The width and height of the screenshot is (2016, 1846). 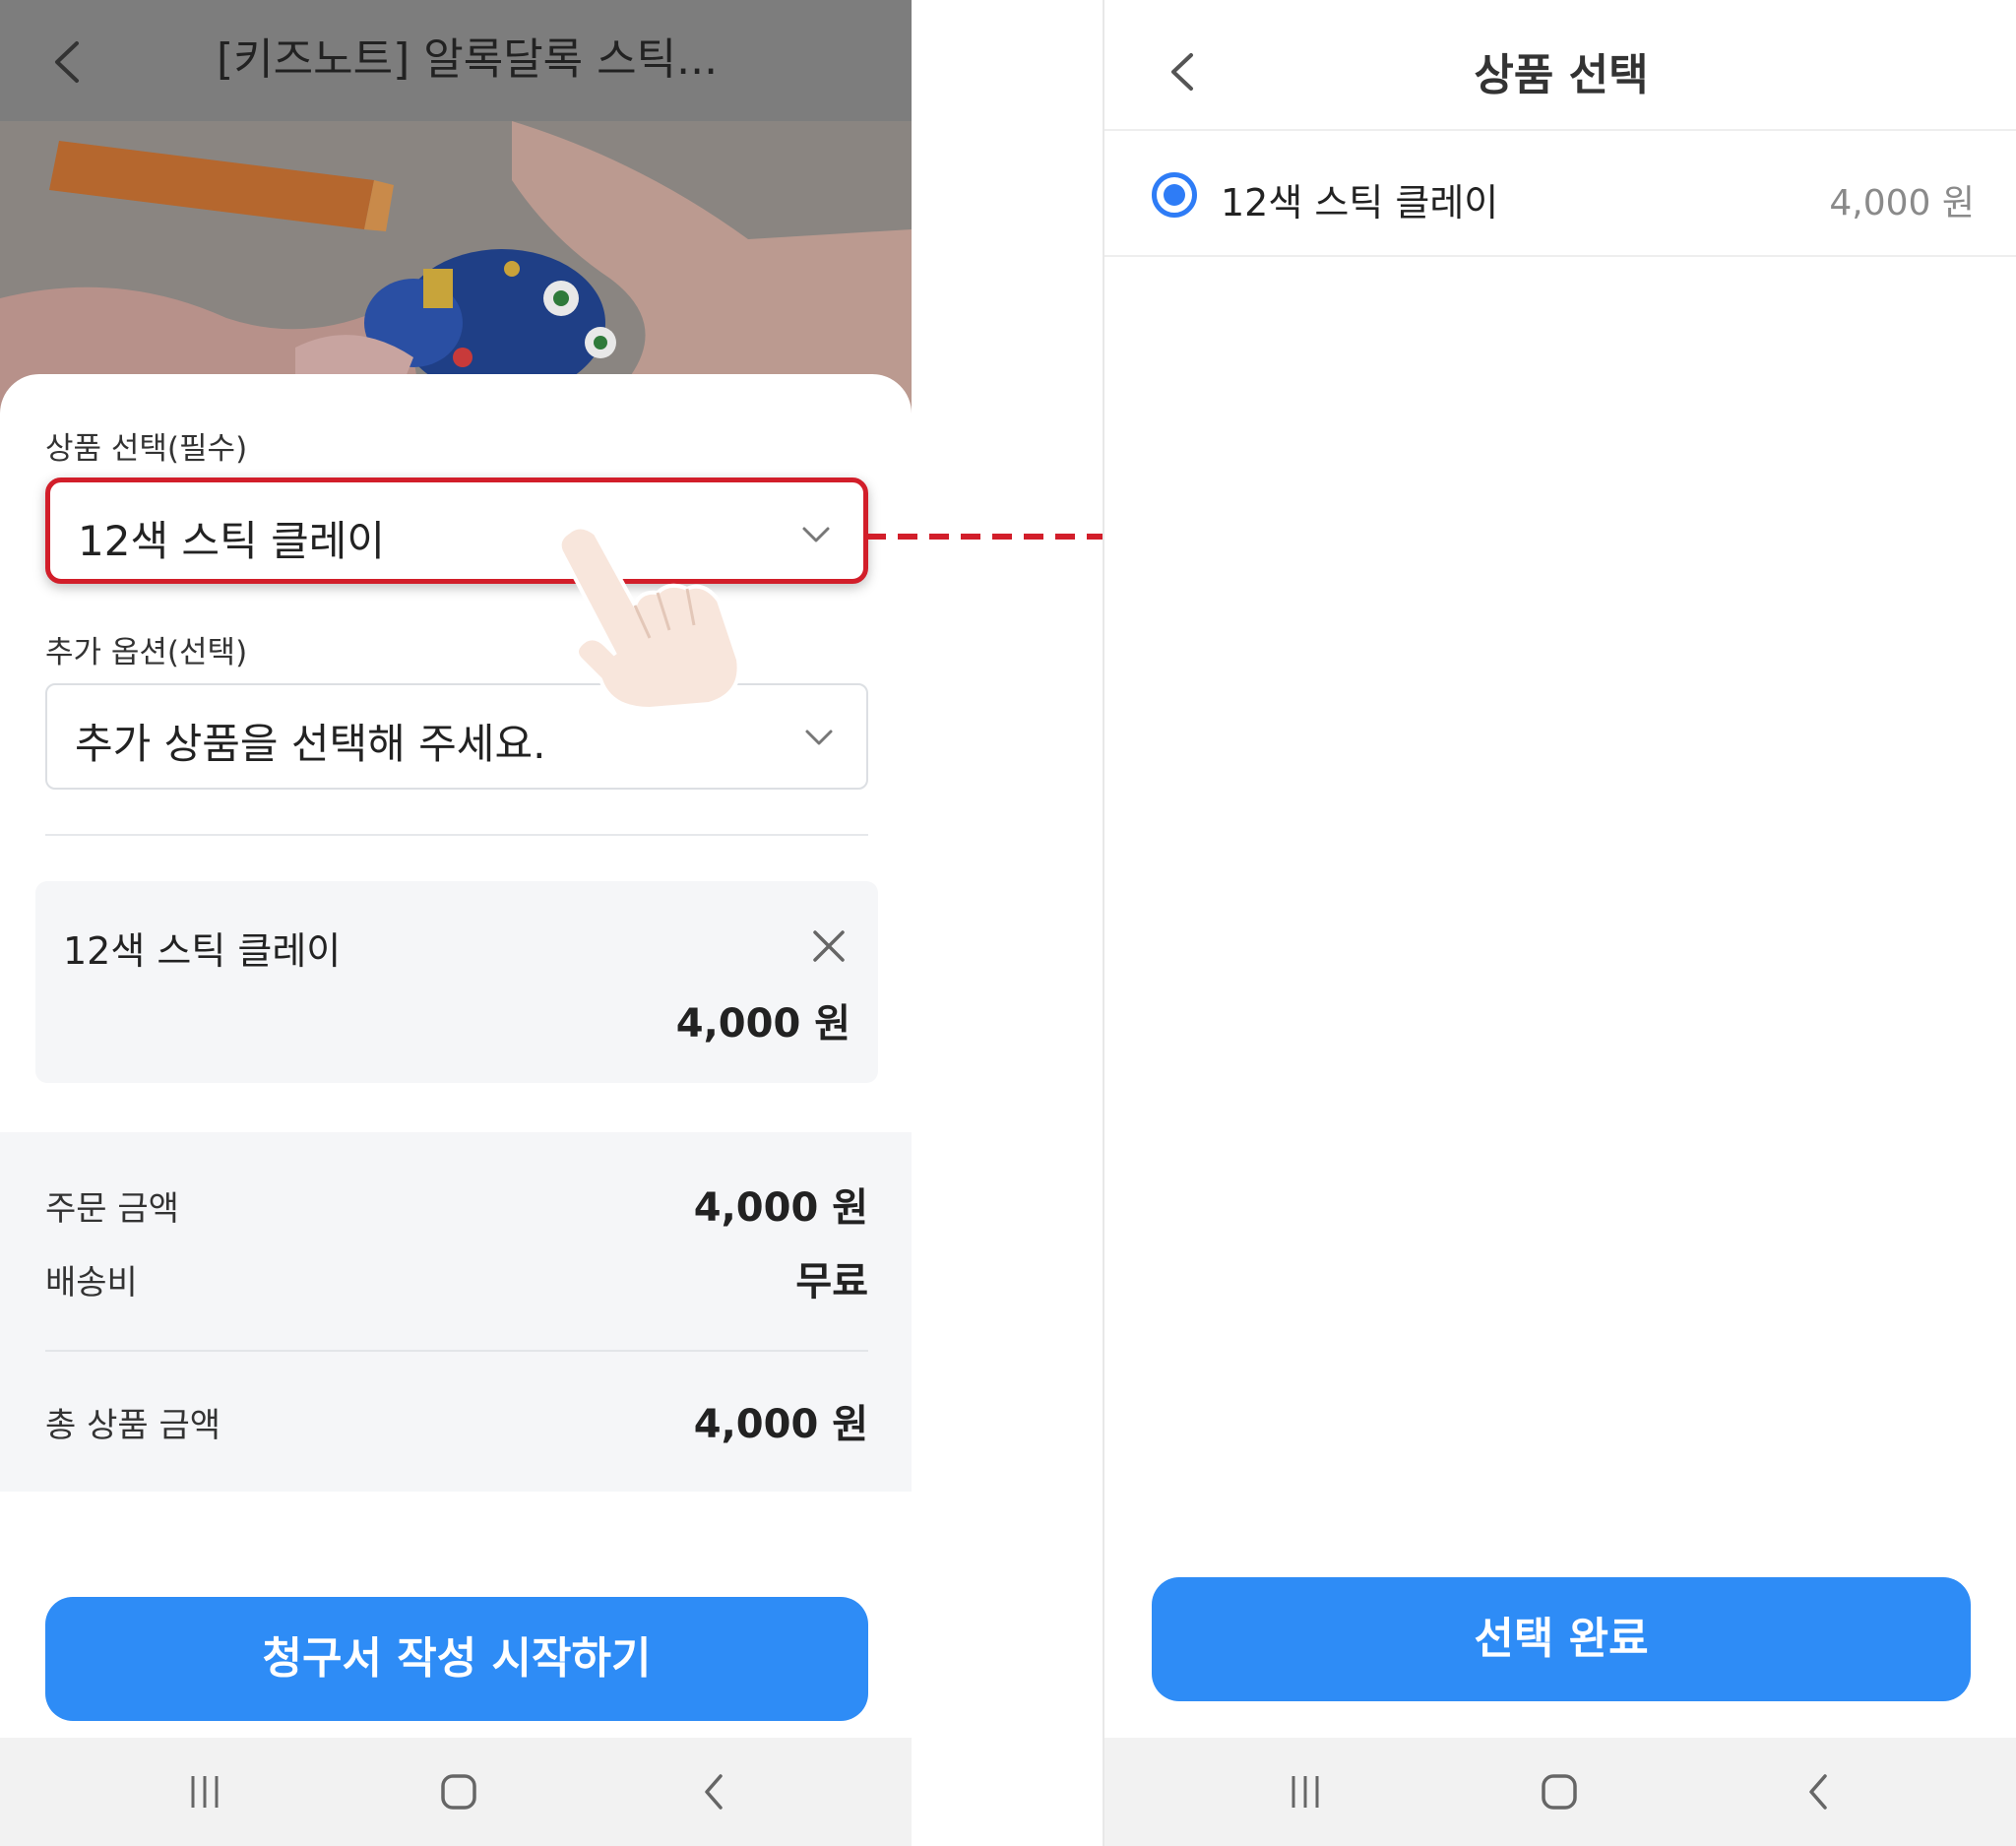 What do you see at coordinates (780, 1424) in the screenshot?
I see `total-amount-value: 4,000 원` at bounding box center [780, 1424].